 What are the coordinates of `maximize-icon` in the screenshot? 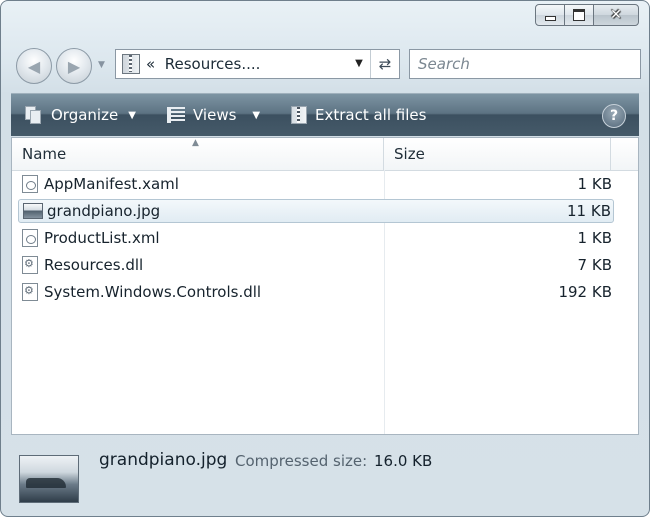 It's located at (579, 15).